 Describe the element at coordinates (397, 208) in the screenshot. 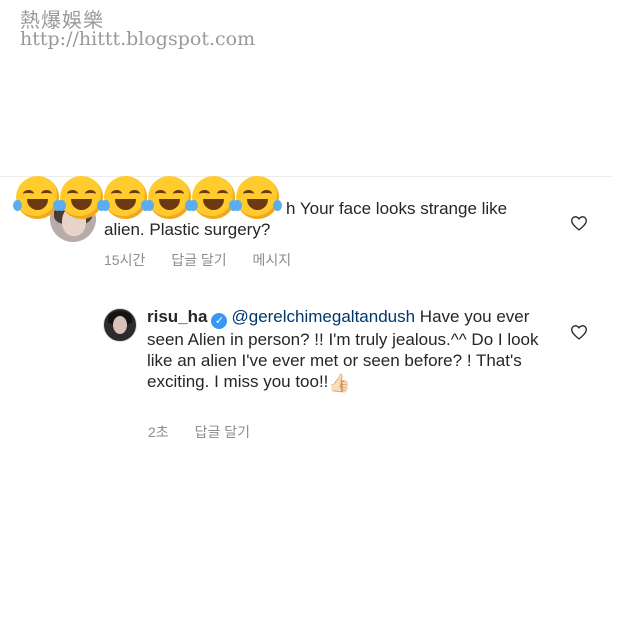

I see `comment-text-line1: h Your face looks strange like` at that location.